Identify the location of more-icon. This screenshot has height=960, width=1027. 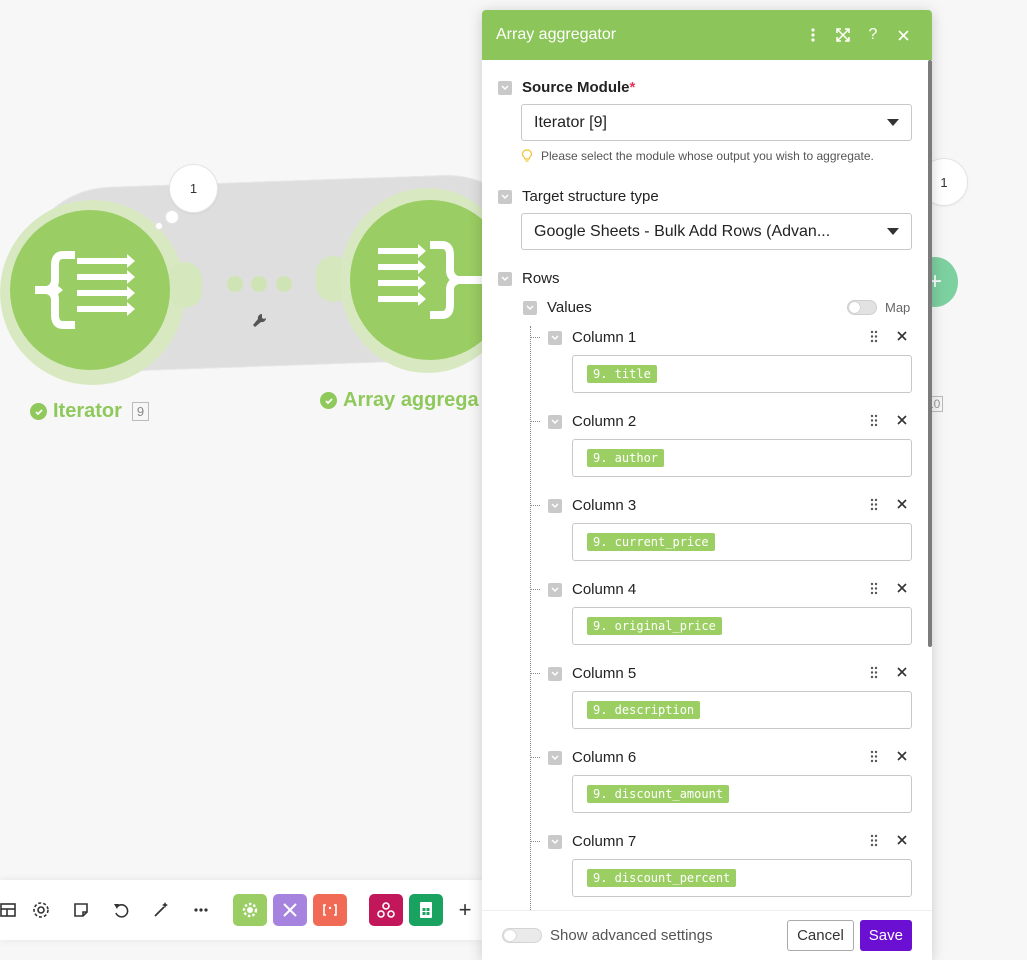
(201, 910).